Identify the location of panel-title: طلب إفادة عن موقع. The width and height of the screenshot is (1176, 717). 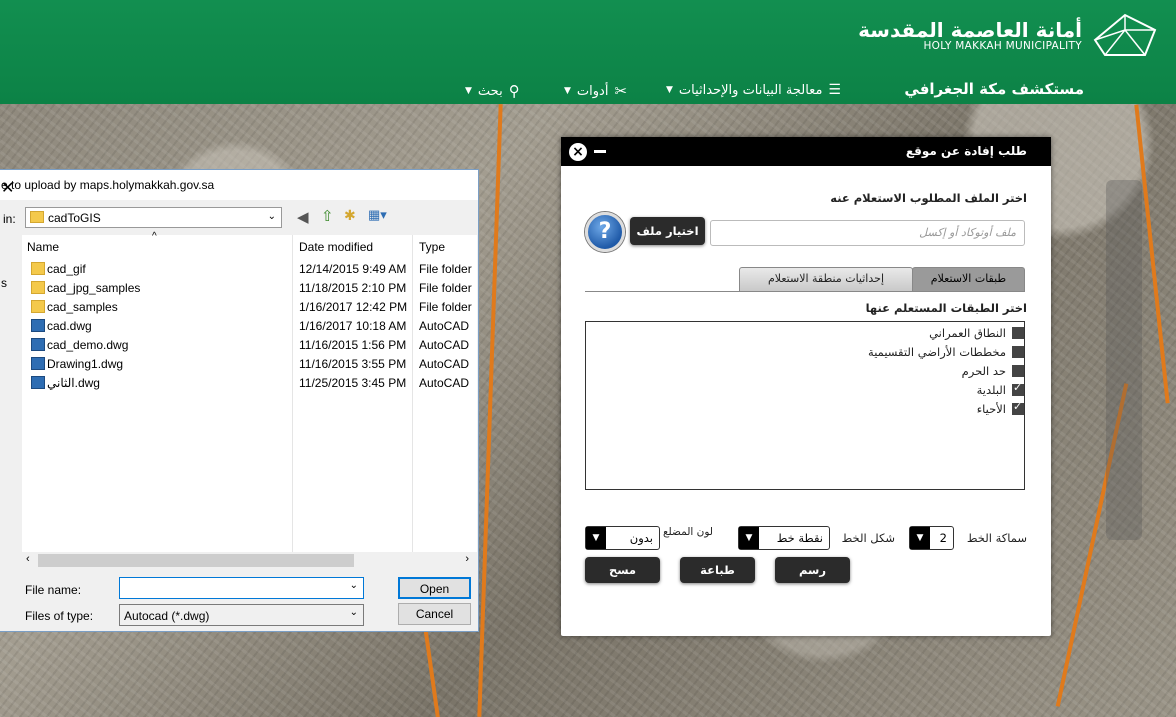
(966, 151).